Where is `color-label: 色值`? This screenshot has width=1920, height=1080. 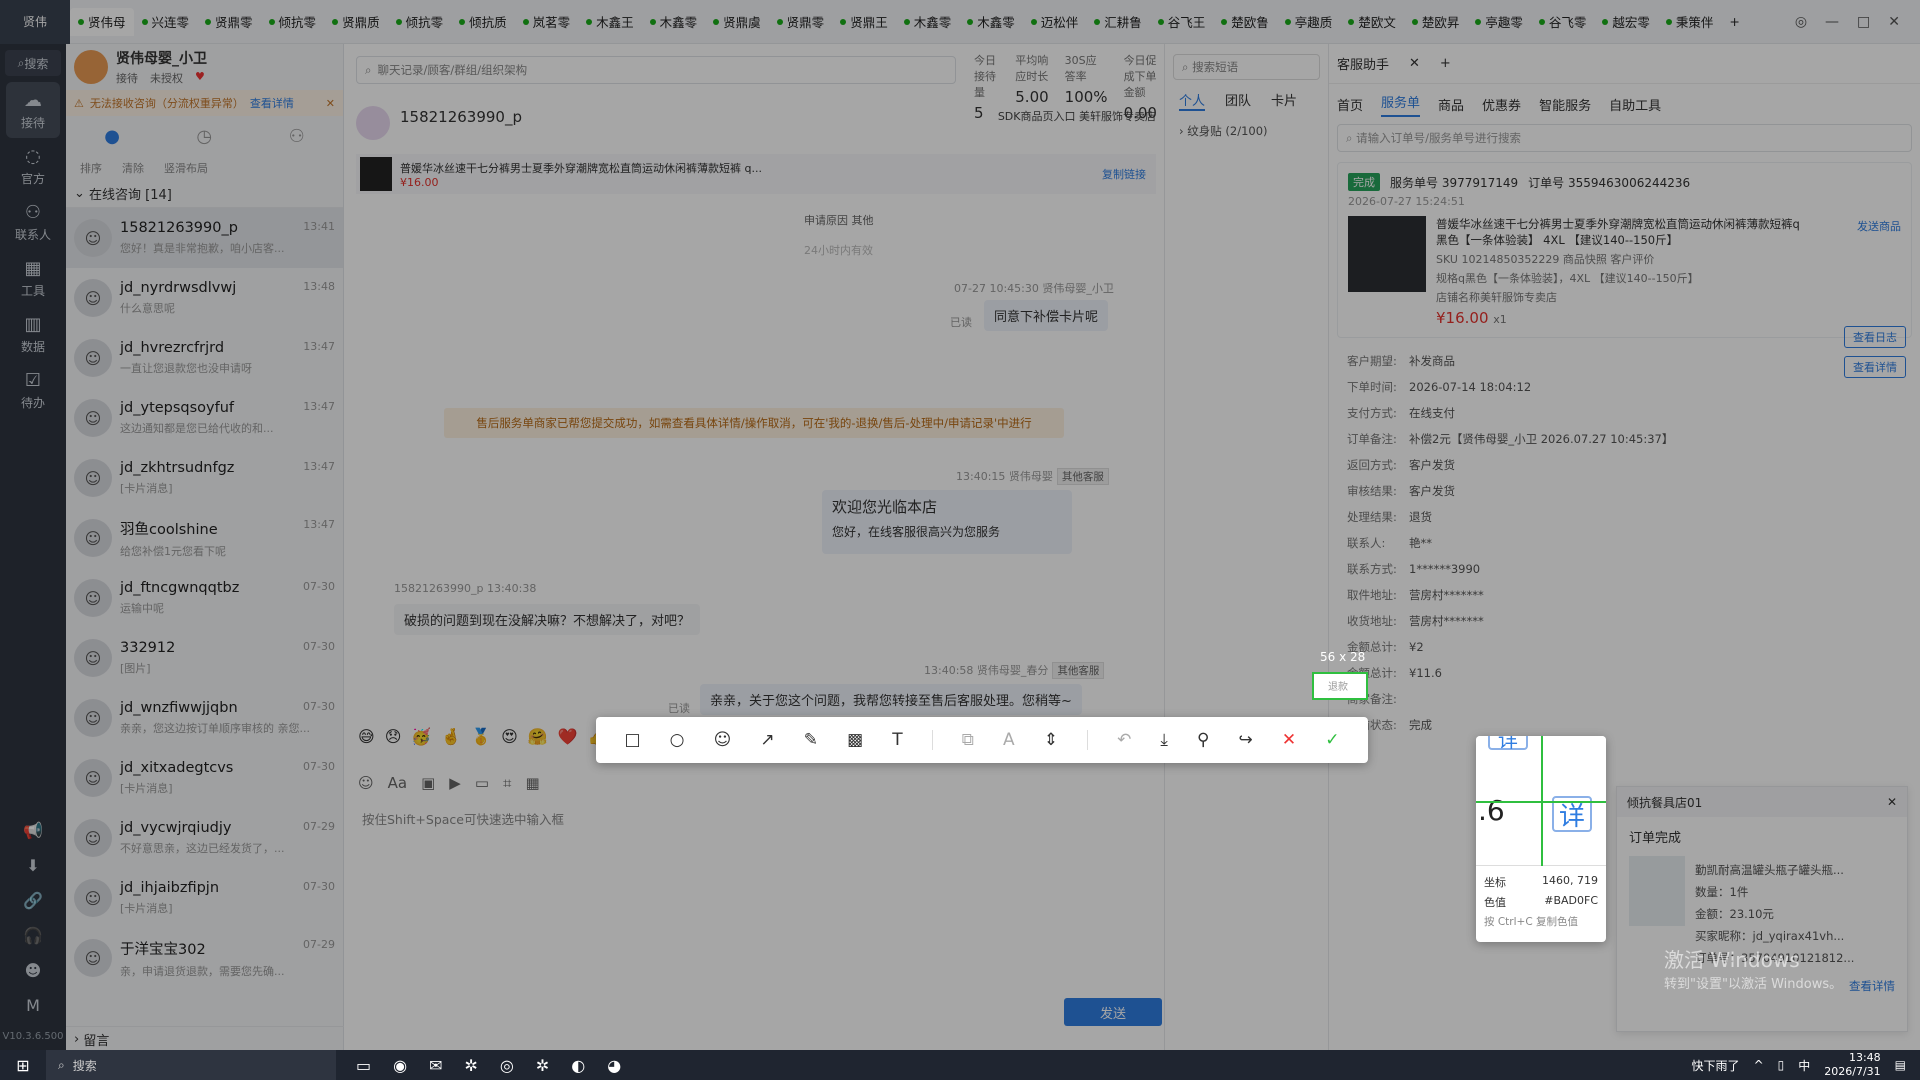
color-label: 色值 is located at coordinates (1495, 902).